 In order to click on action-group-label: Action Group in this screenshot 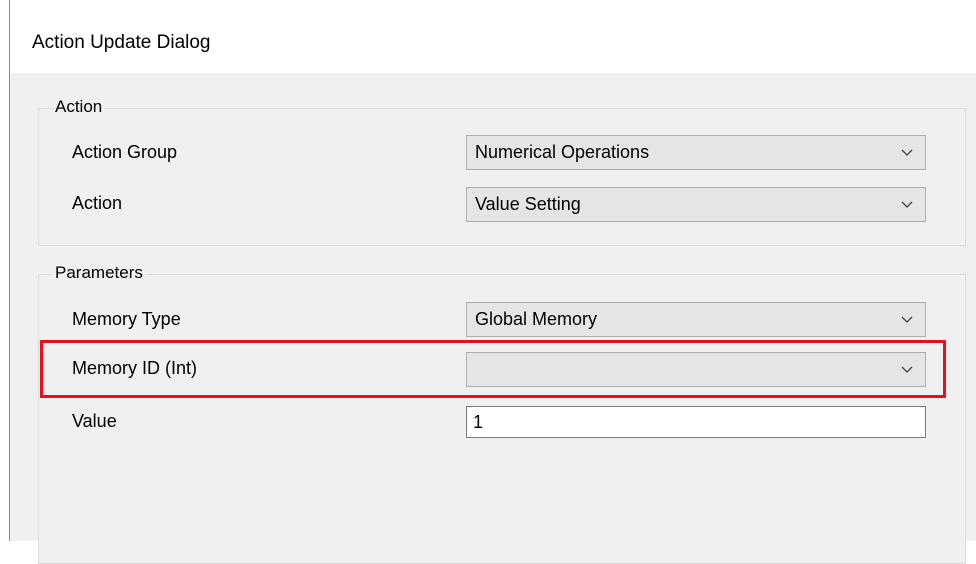, I will do `click(125, 152)`.